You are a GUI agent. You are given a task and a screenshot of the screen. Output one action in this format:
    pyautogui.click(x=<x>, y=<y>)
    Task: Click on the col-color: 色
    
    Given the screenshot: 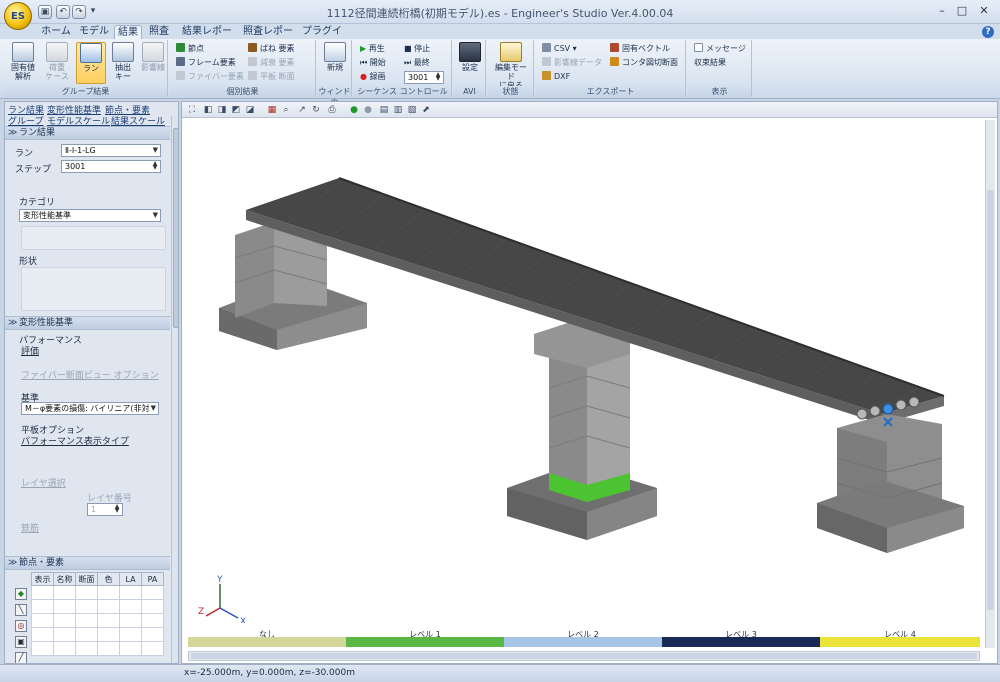 What is the action you would take?
    pyautogui.click(x=108, y=579)
    